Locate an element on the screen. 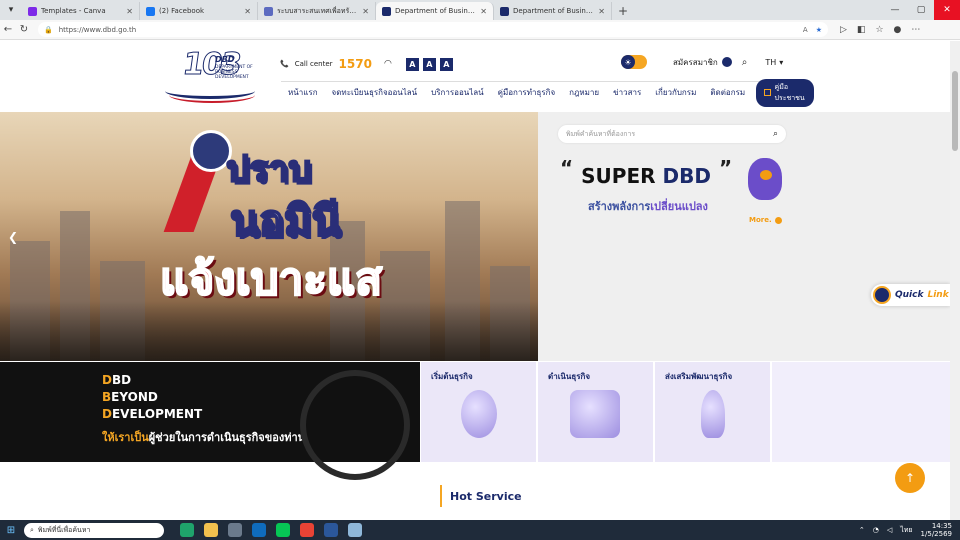  font-size-large-button: A is located at coordinates (446, 64).